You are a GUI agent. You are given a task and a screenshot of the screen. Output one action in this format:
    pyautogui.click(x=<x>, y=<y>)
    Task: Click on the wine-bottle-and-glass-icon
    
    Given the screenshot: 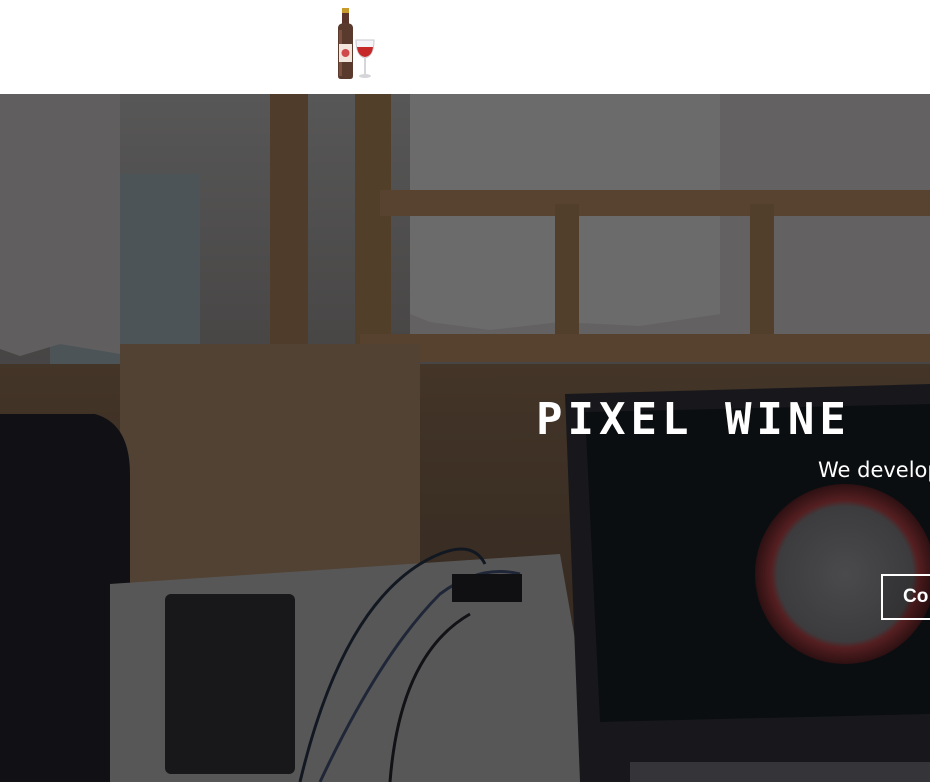 What is the action you would take?
    pyautogui.click(x=356, y=43)
    